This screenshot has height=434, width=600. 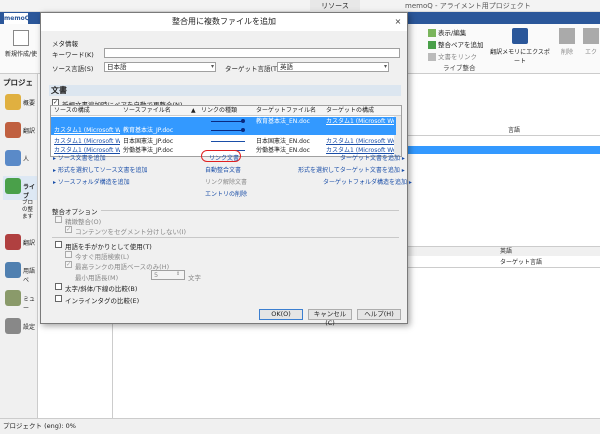 I want to click on keyword-label: キーワード(K), so click(x=73, y=55).